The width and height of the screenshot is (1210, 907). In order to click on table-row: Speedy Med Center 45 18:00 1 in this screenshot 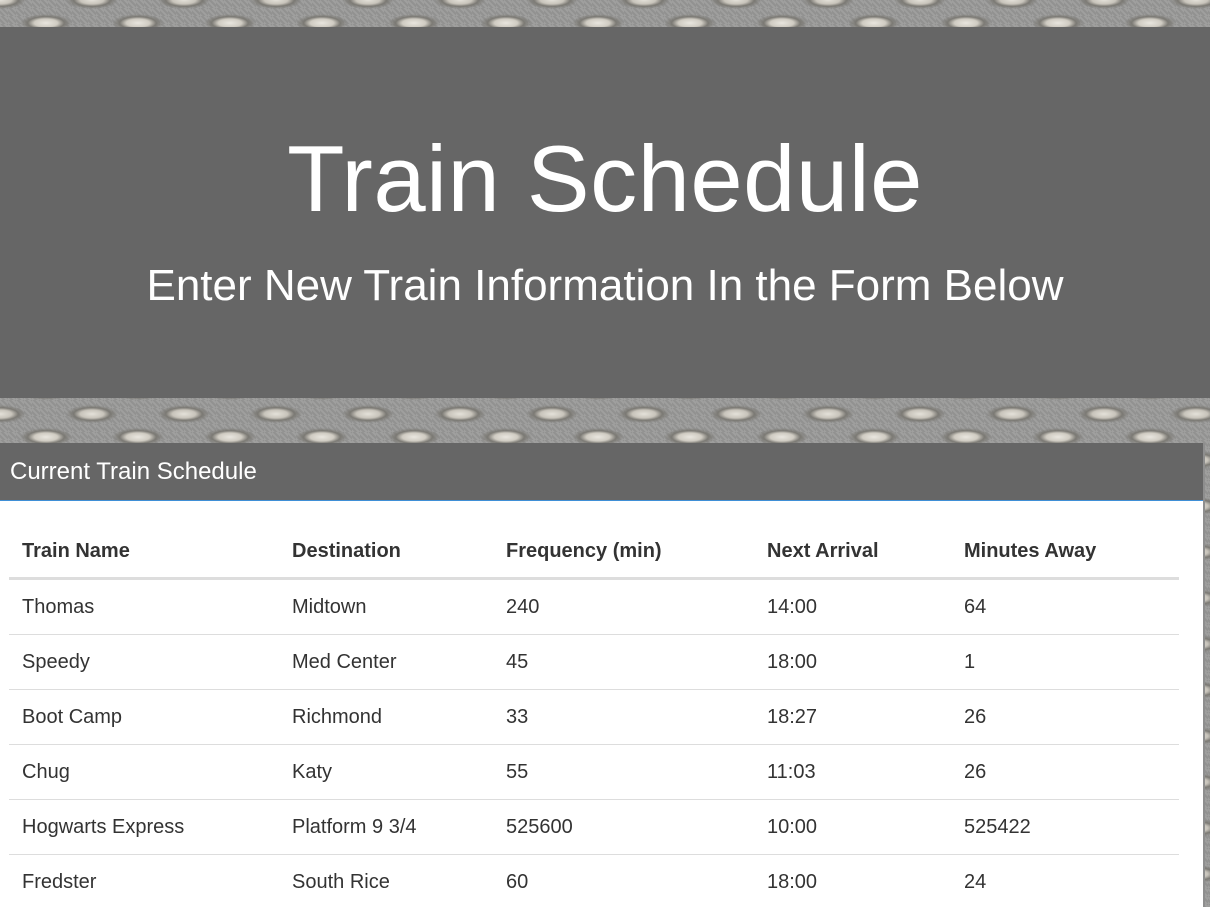, I will do `click(594, 662)`.